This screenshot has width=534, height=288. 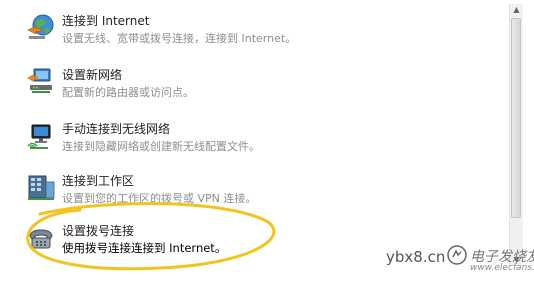 I want to click on option-title: 设置新网络, so click(x=92, y=75).